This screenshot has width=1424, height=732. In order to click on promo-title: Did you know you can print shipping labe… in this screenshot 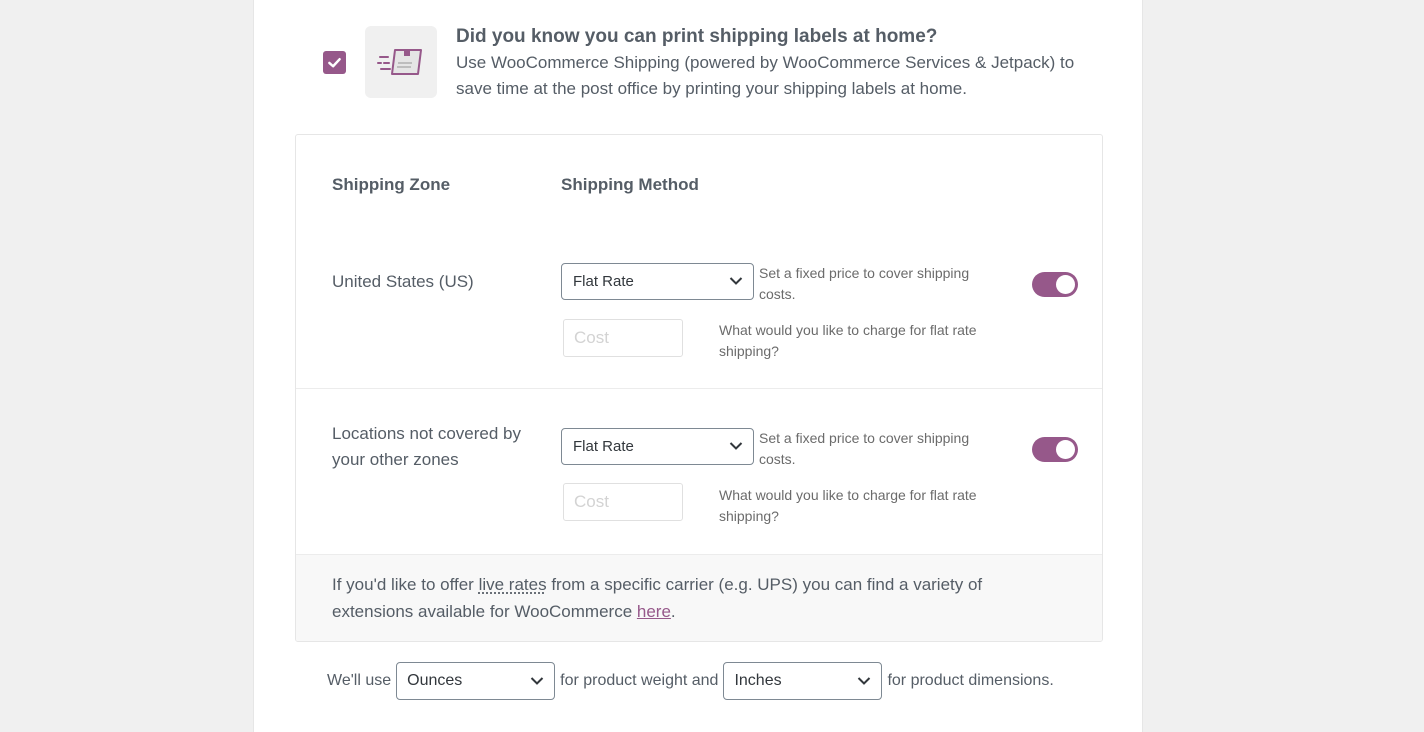, I will do `click(697, 36)`.